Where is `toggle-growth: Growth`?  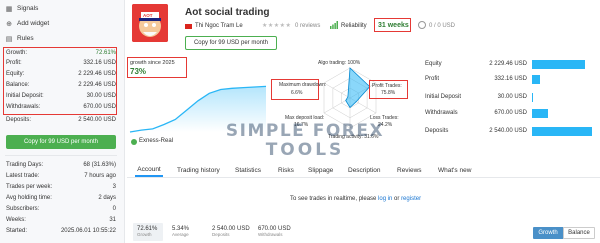
toggle-growth: Growth is located at coordinates (548, 233).